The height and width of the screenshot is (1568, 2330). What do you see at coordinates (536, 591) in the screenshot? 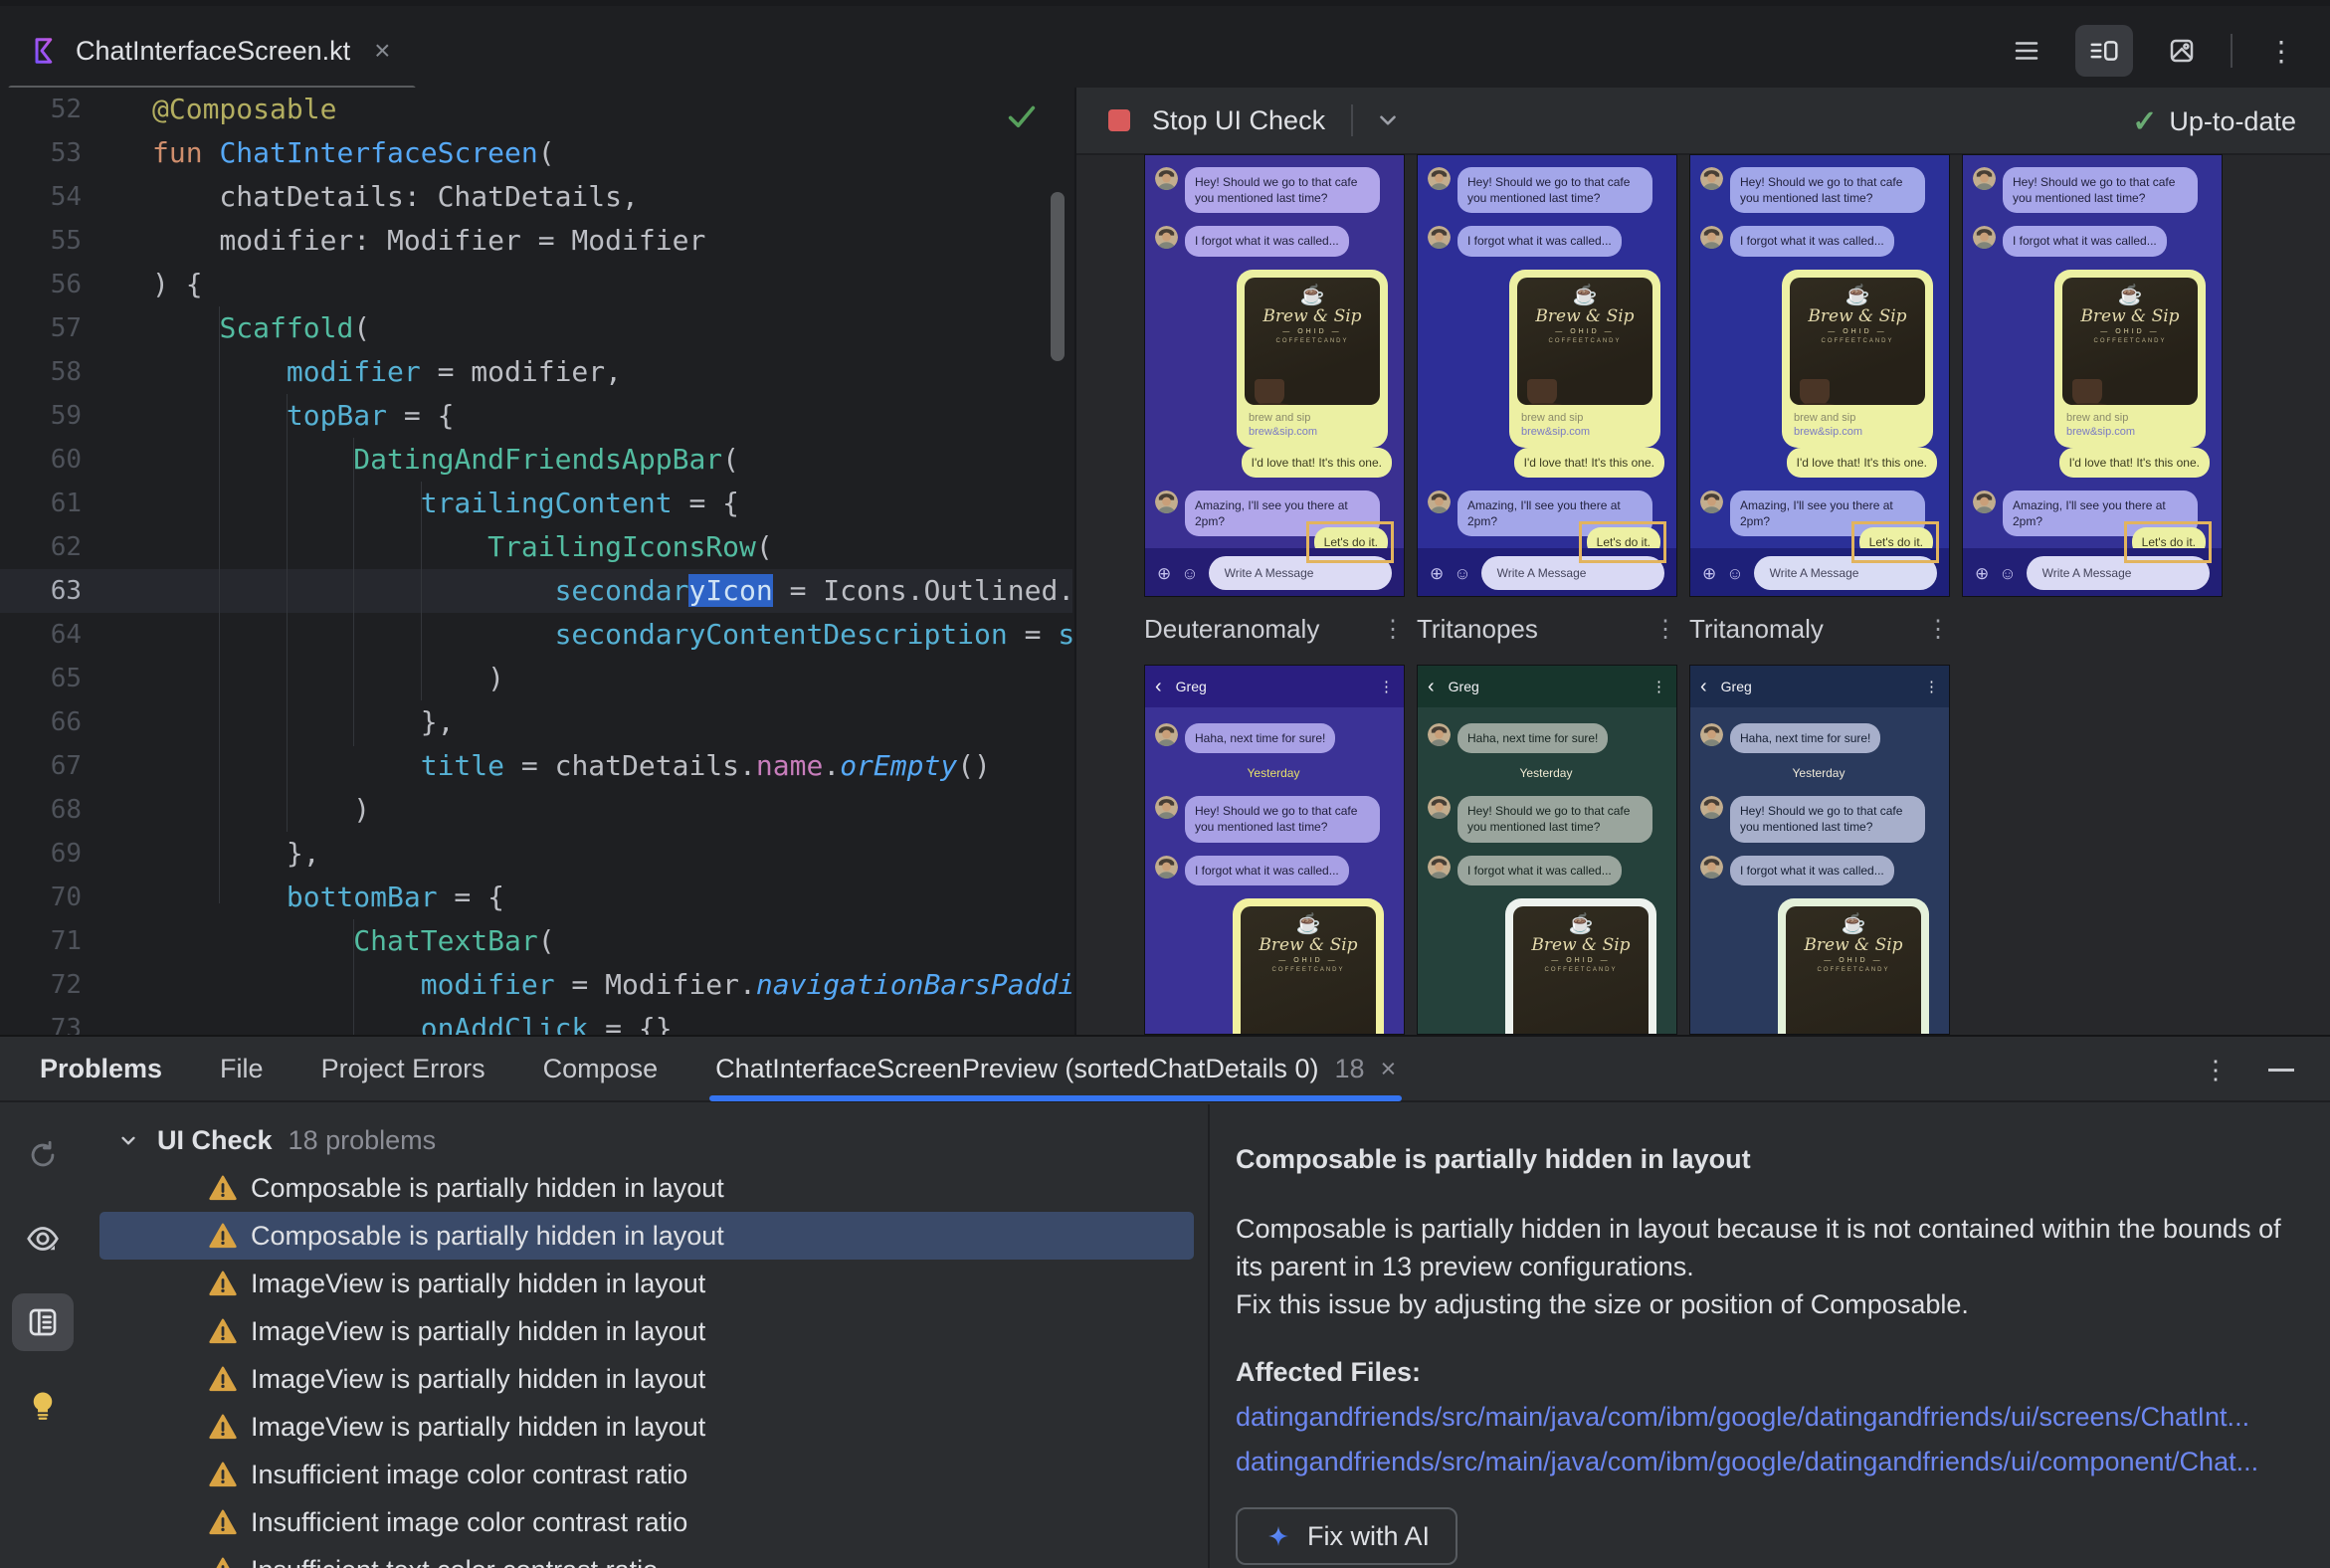
I see `code-line: 63 secondaryIcon = Icons.Outlined.More` at bounding box center [536, 591].